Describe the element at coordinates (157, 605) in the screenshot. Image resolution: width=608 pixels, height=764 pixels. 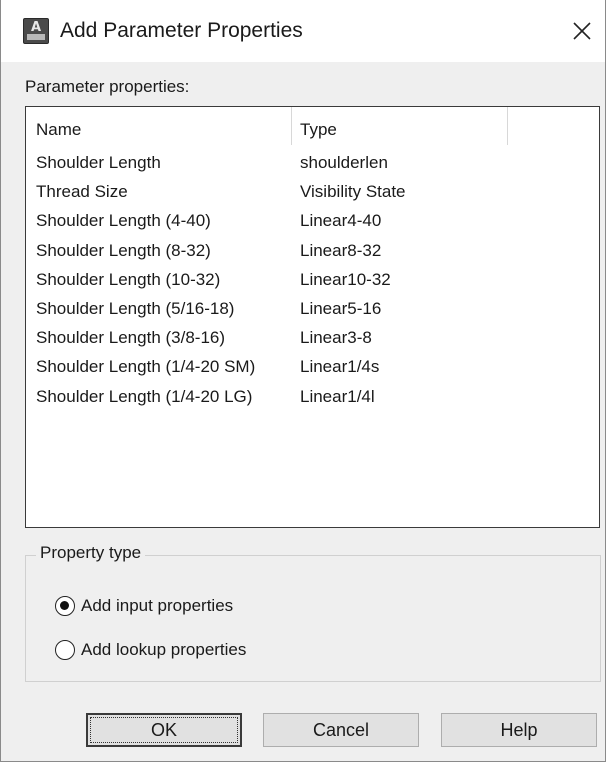
I see `radio-label: Add input properties` at that location.